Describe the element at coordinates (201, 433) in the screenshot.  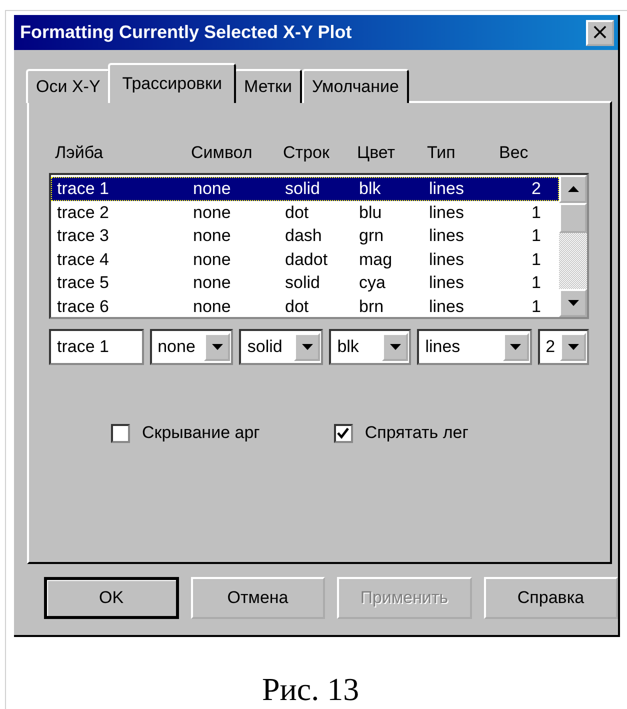
I see `checkbox-label: Скрывание арг` at that location.